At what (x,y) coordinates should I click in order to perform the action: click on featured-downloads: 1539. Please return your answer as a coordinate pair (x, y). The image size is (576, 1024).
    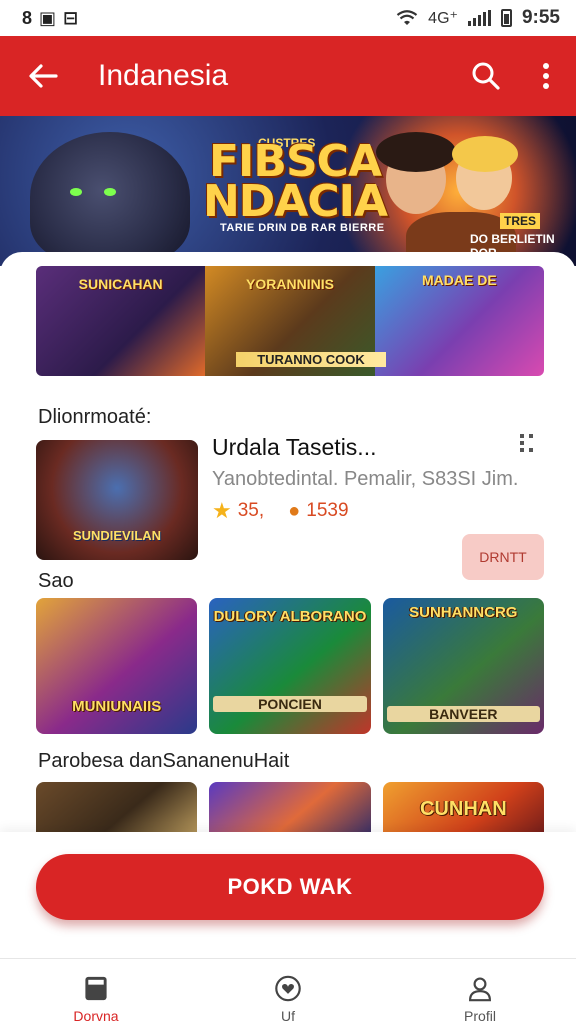
    Looking at the image, I should click on (327, 510).